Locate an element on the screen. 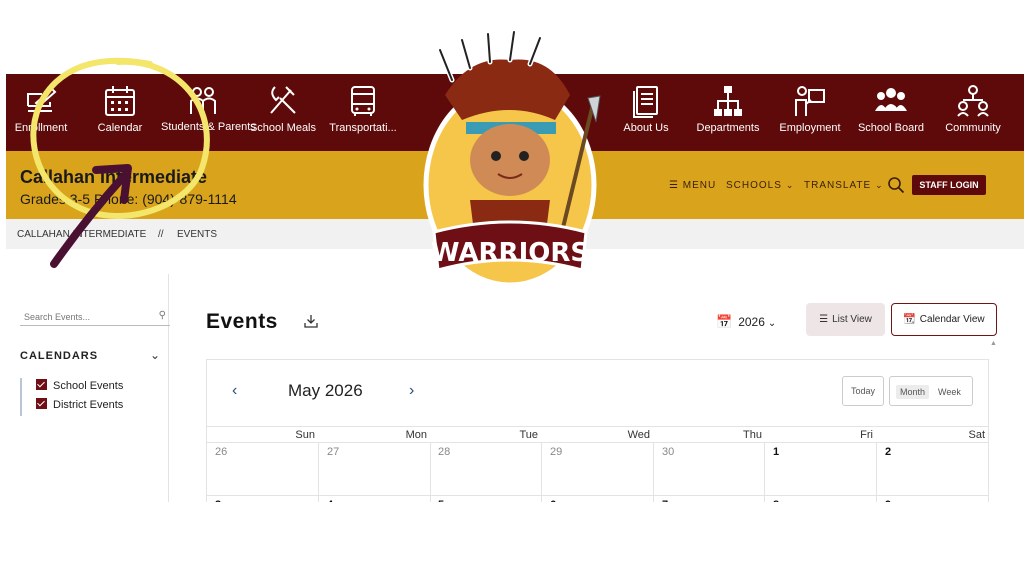 The image size is (1024, 576). weekday-label: Wed is located at coordinates (638, 435).